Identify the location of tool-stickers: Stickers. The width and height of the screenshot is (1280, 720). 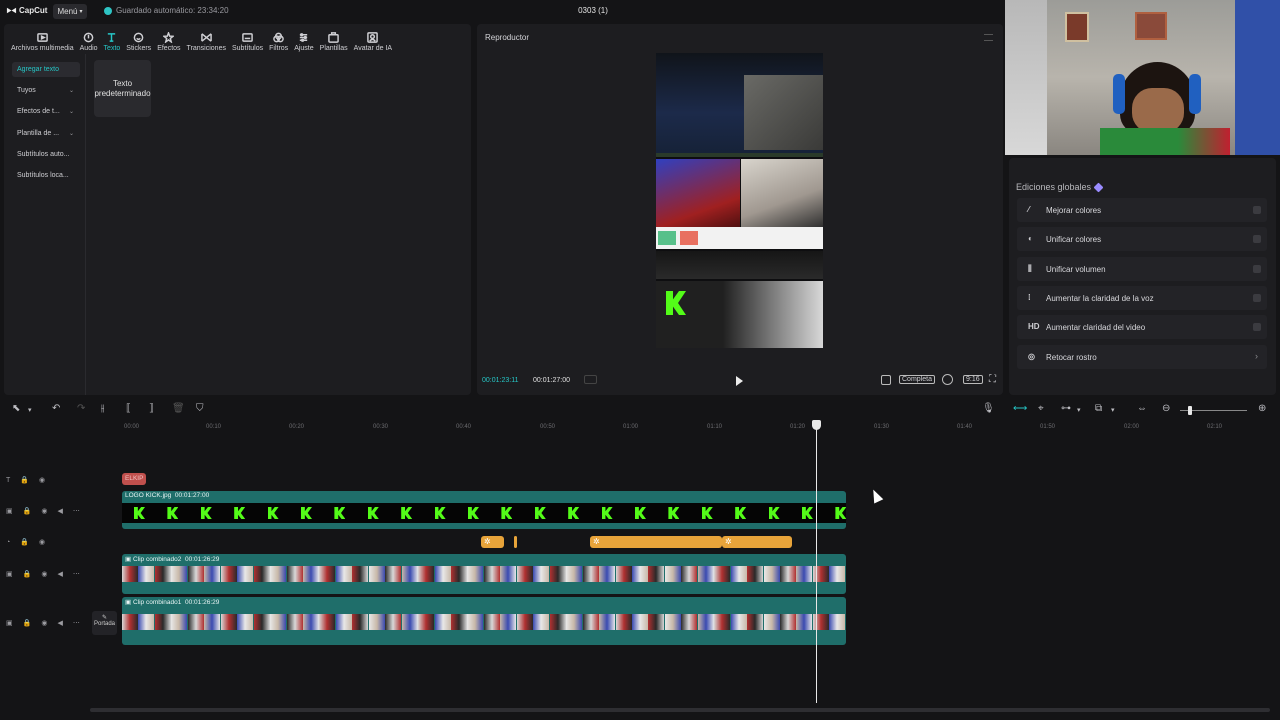
(138, 38).